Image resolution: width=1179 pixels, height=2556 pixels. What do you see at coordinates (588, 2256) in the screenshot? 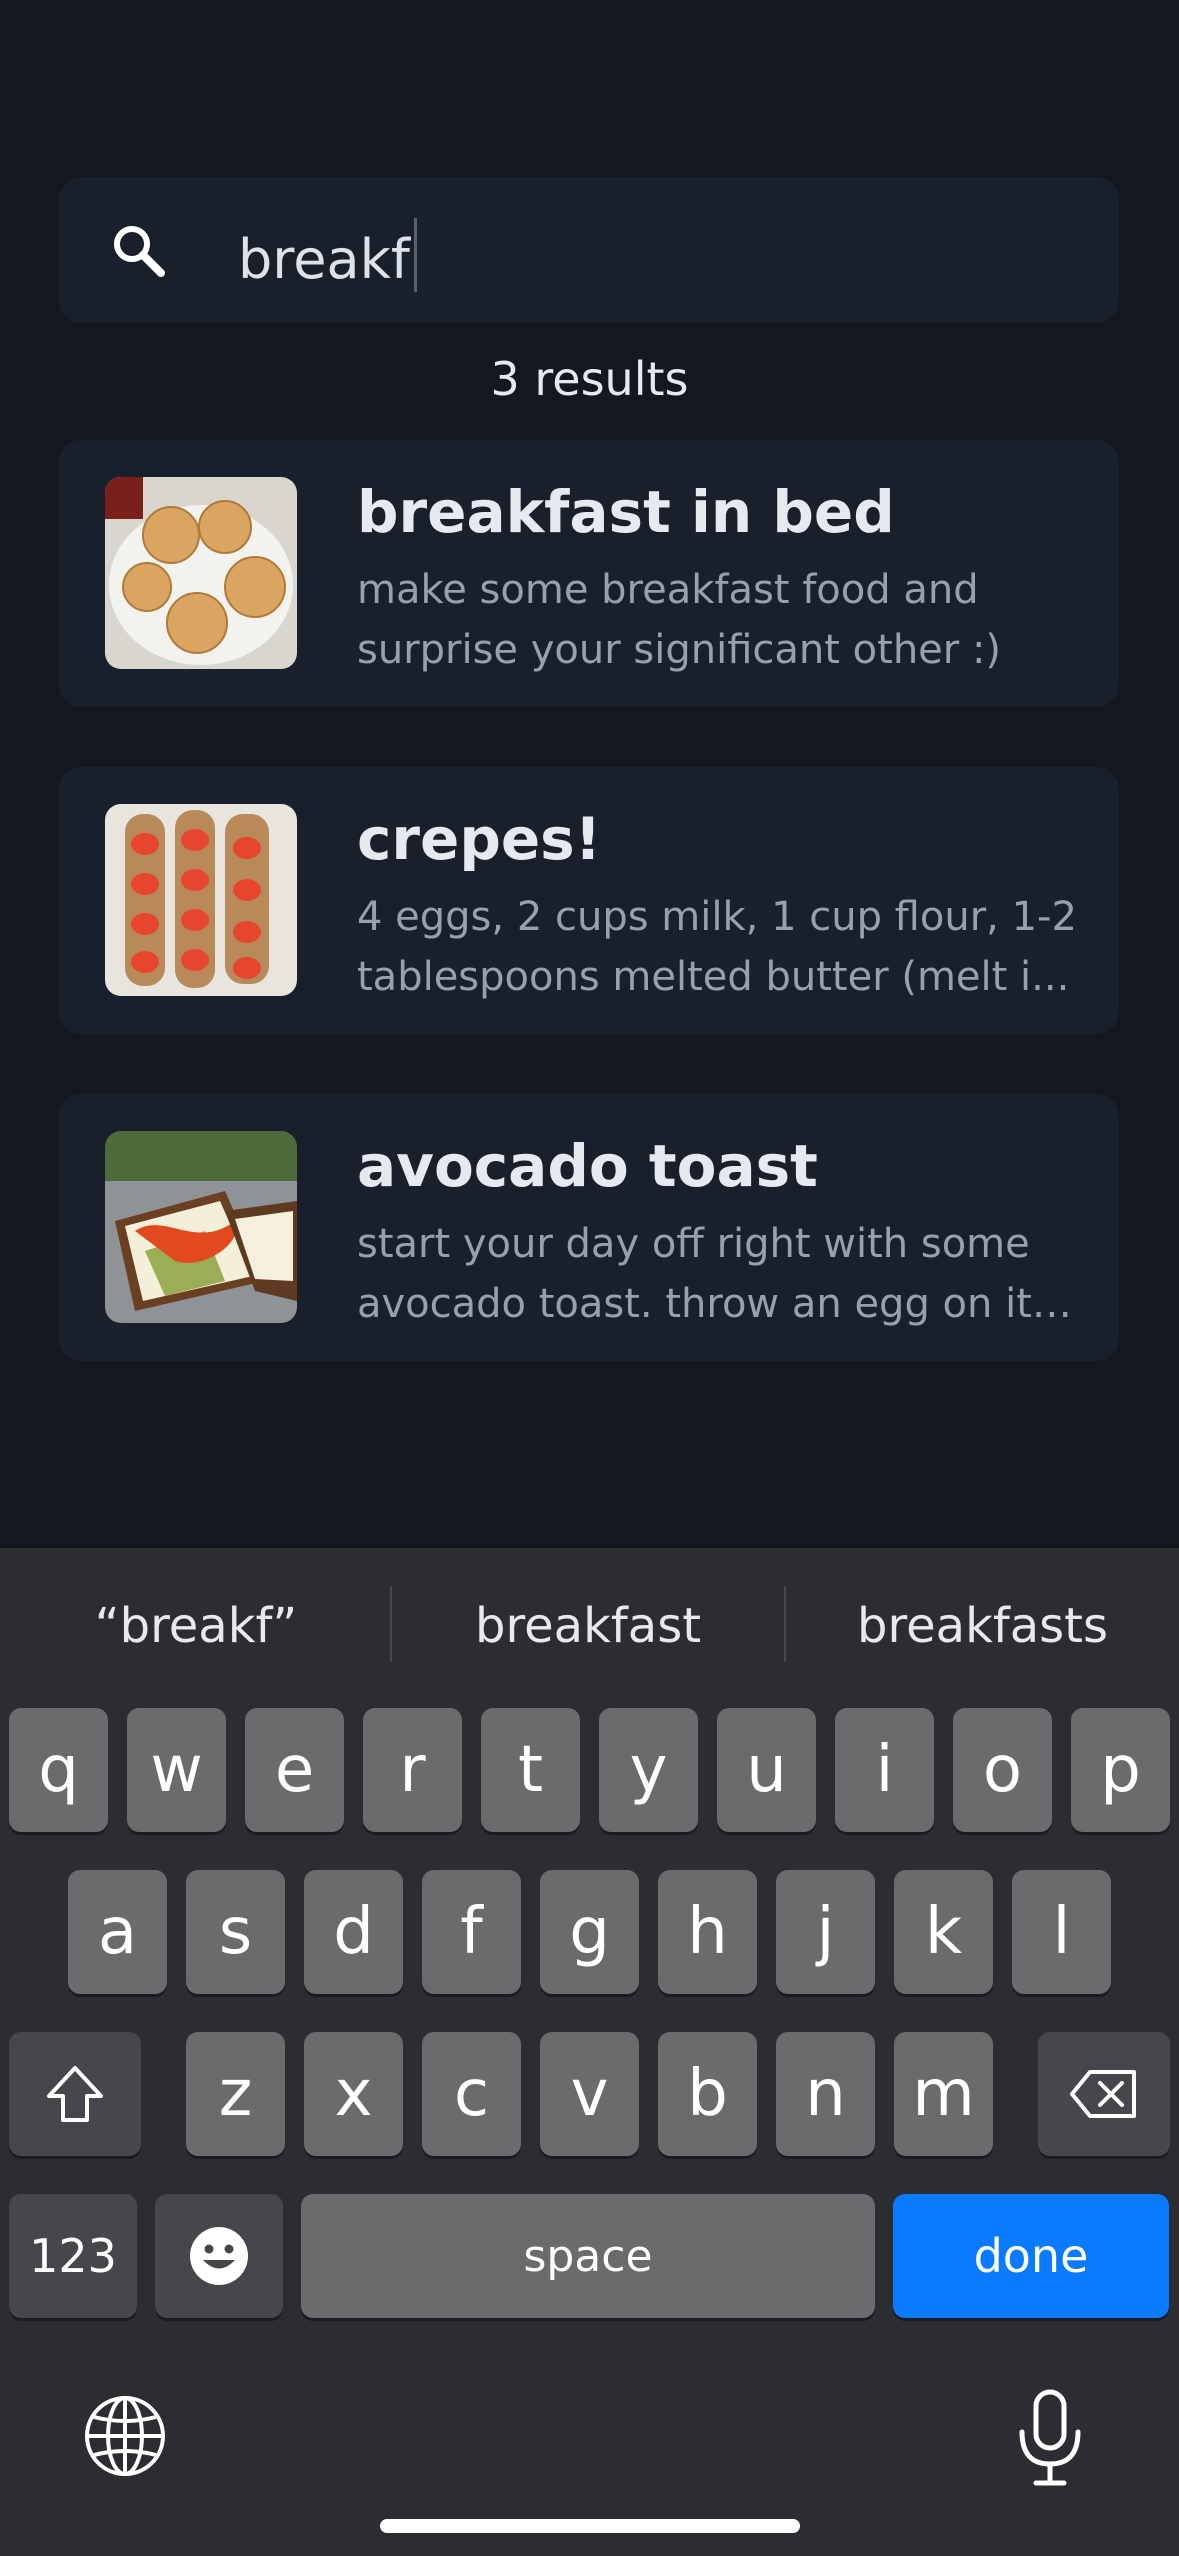
I see `space-key: space` at bounding box center [588, 2256].